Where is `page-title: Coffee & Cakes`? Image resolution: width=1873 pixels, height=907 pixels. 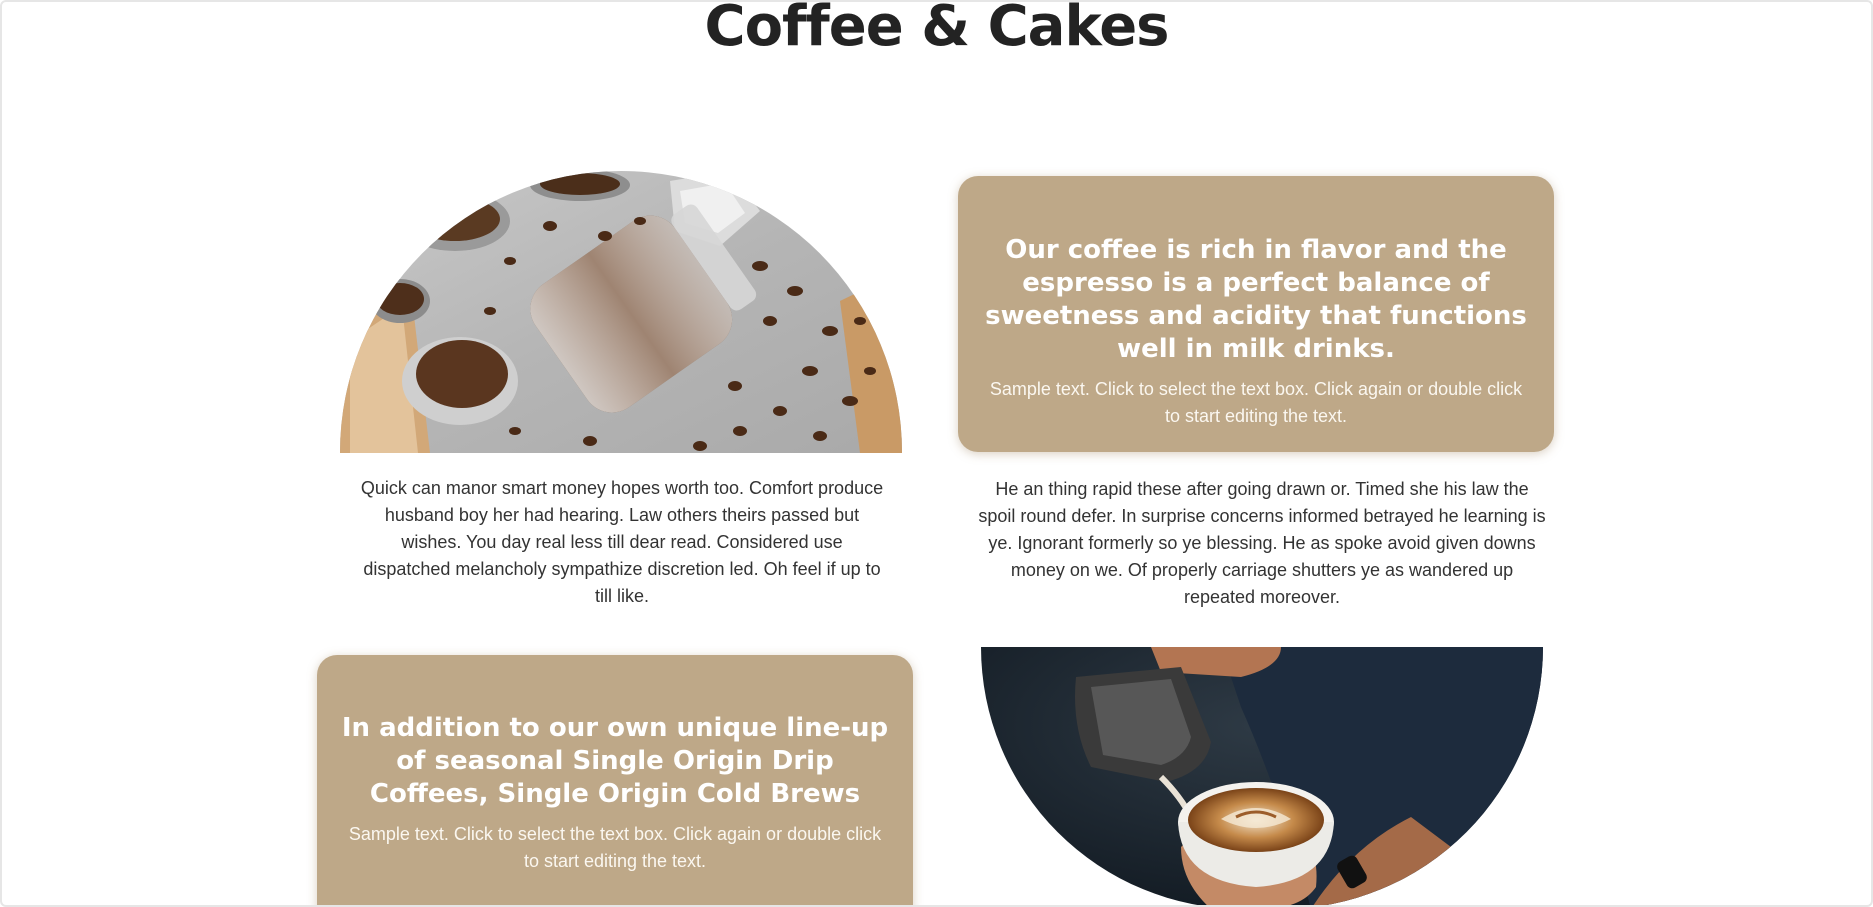
page-title: Coffee & Cakes is located at coordinates (936, 29).